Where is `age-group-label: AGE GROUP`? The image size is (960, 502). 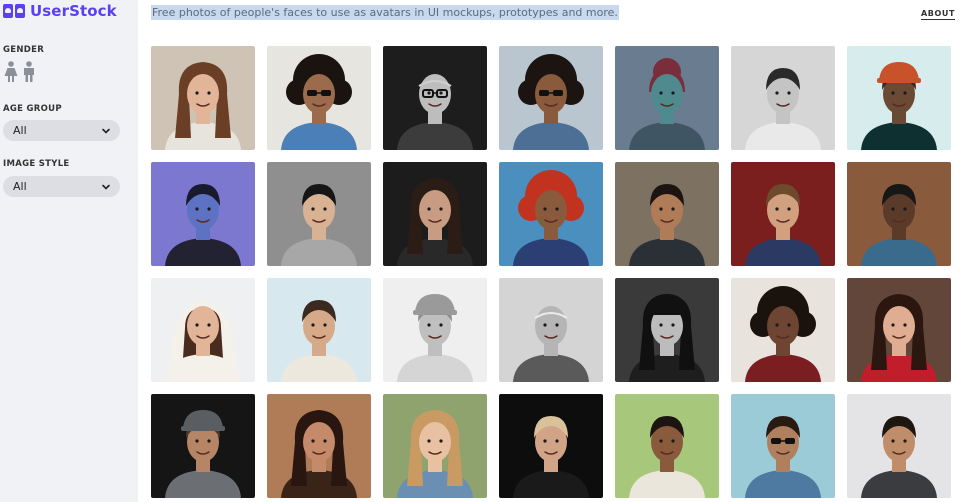
age-group-label: AGE GROUP is located at coordinates (32, 109).